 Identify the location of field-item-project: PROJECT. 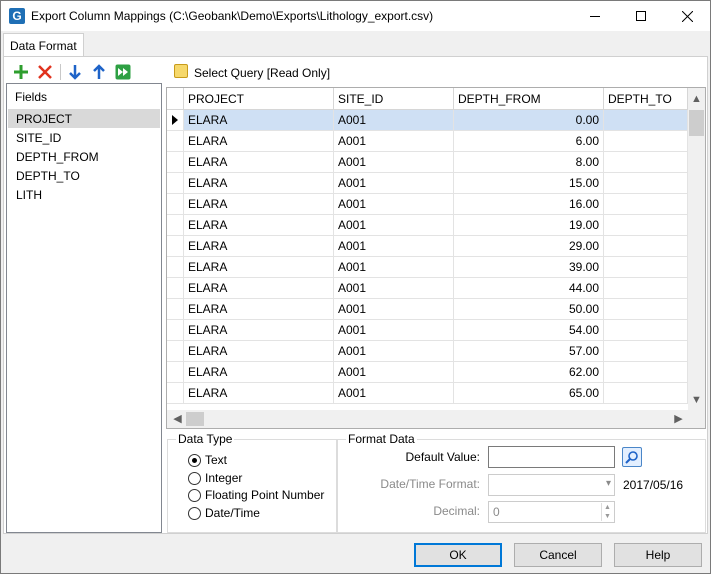
(84, 118).